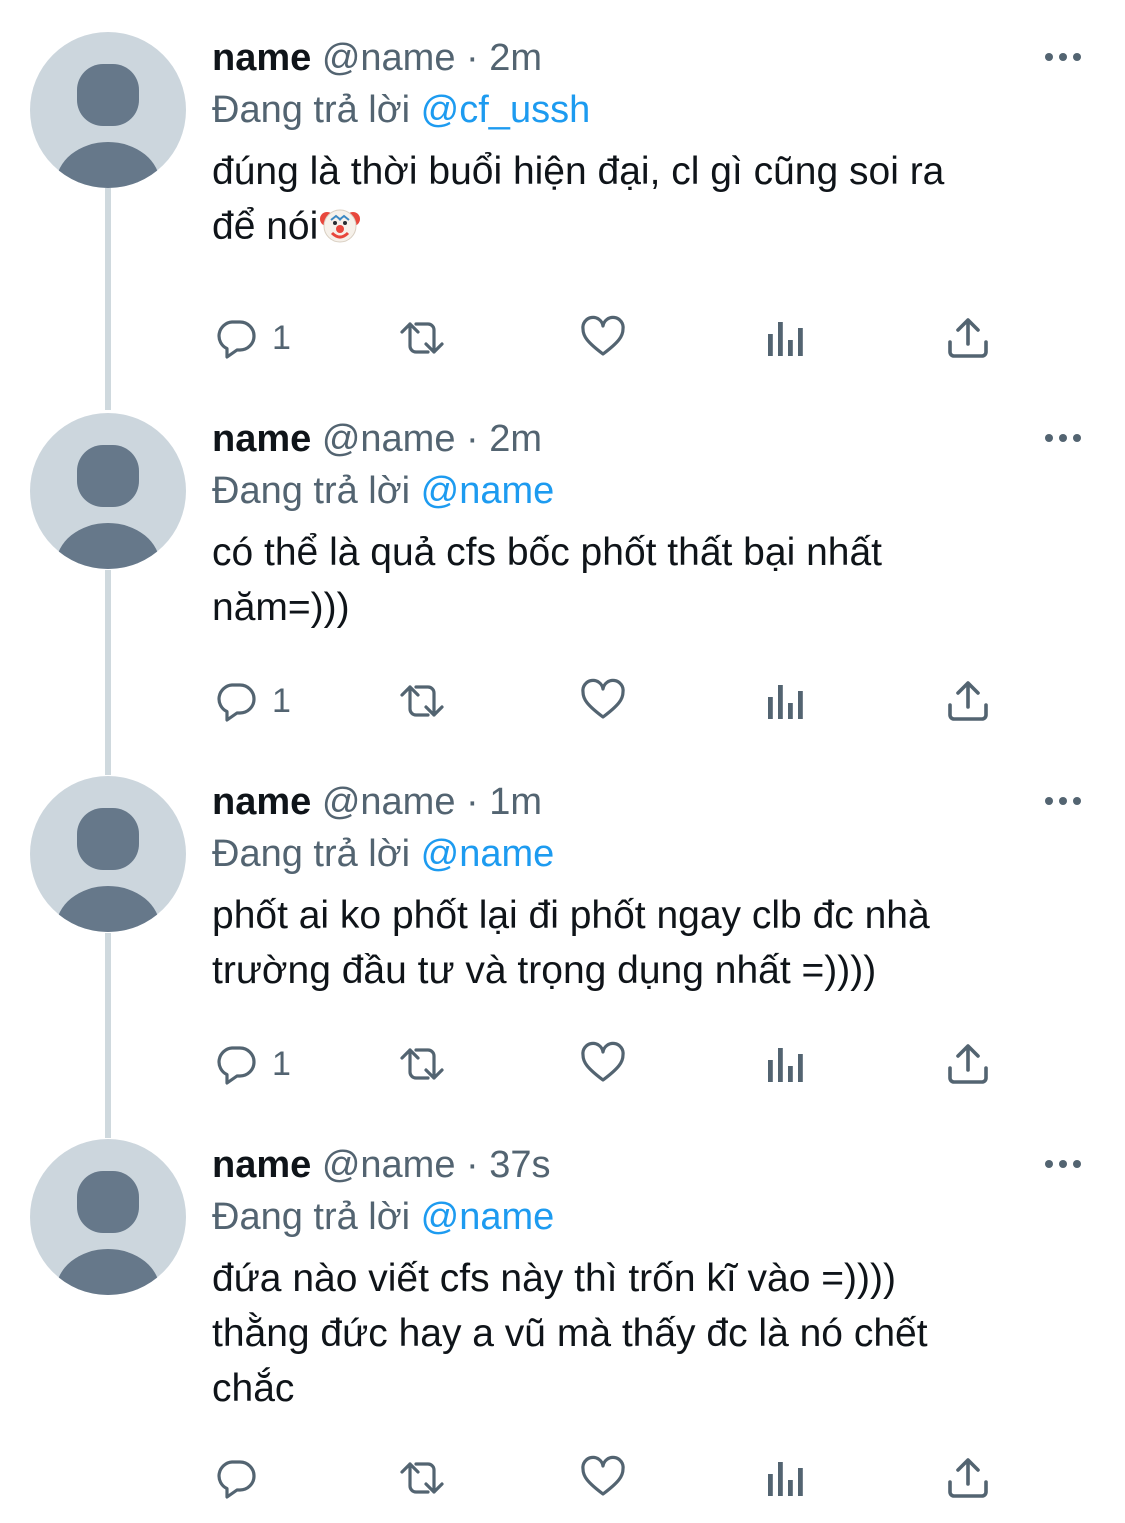 The width and height of the screenshot is (1125, 1523). I want to click on tweet-actions: 1, so click(612, 701).